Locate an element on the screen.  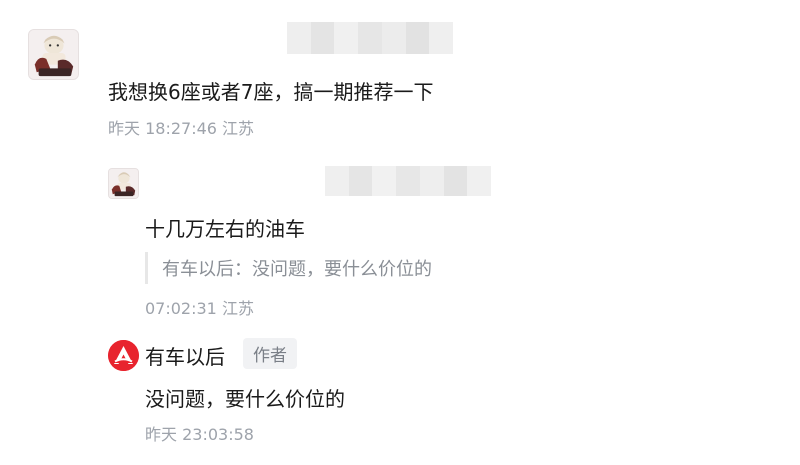
comment-text: 我想换6座或者7座，搞一期推荐一下 is located at coordinates (271, 92).